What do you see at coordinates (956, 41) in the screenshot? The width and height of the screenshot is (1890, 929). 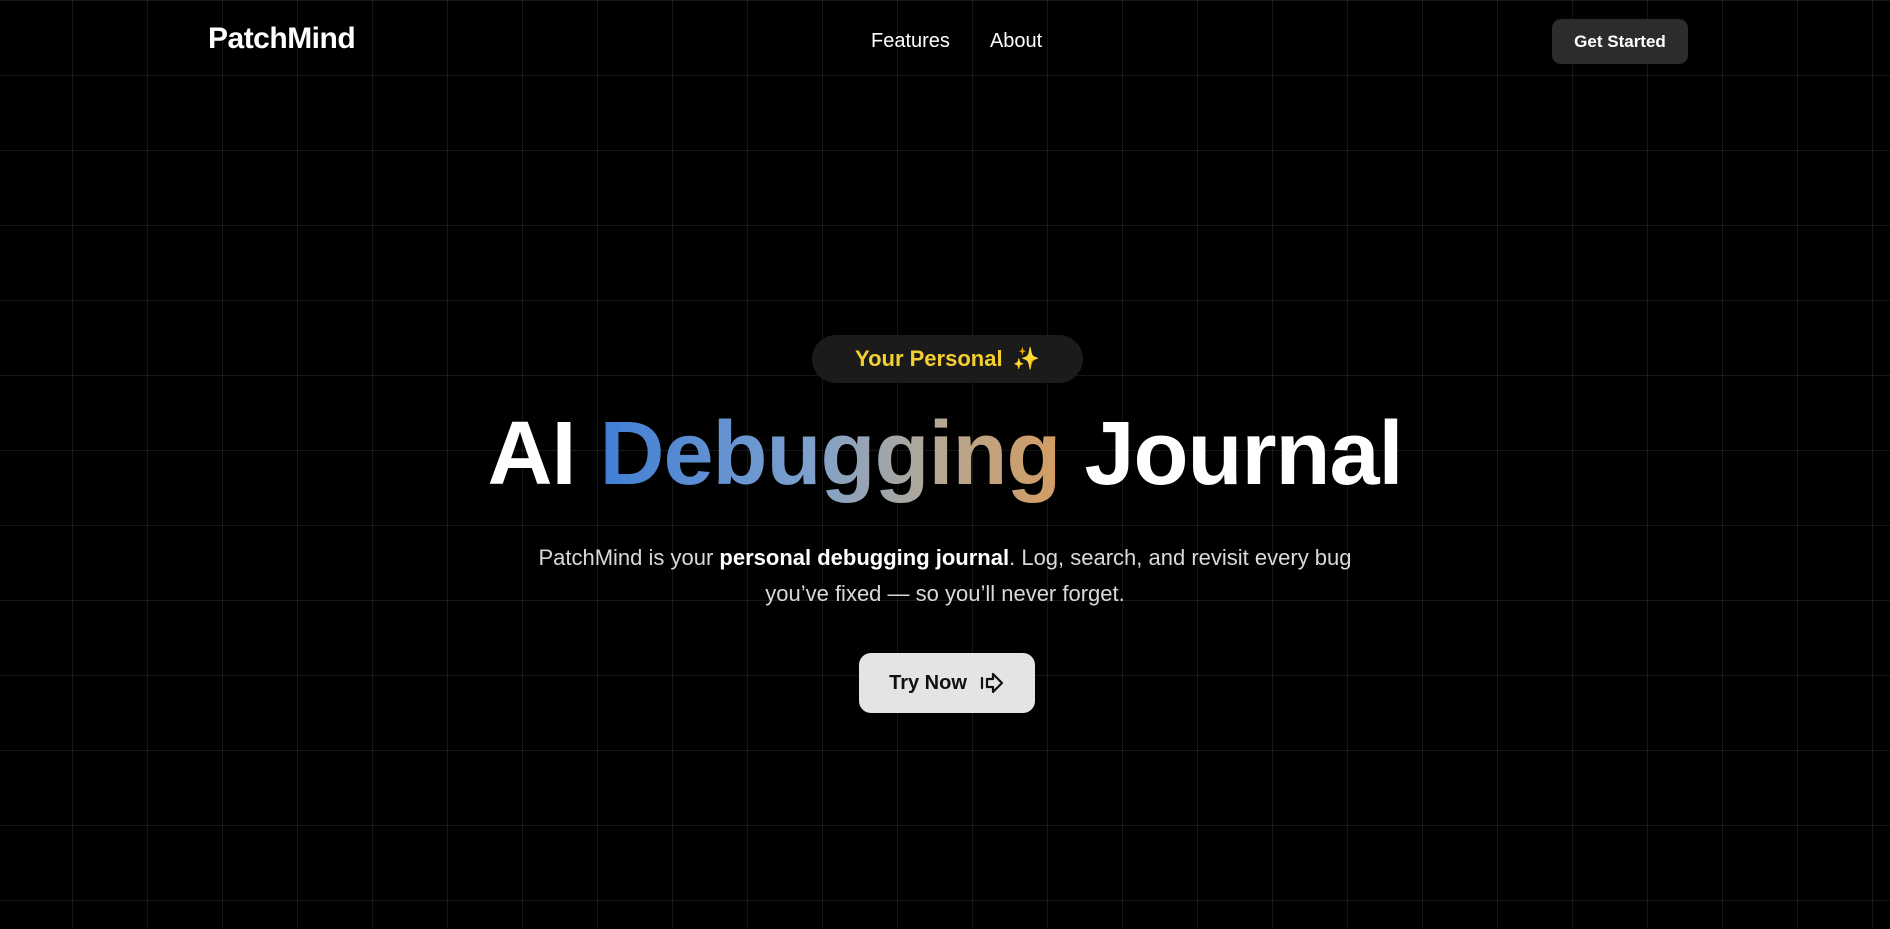 I see `nav-links: Features About` at bounding box center [956, 41].